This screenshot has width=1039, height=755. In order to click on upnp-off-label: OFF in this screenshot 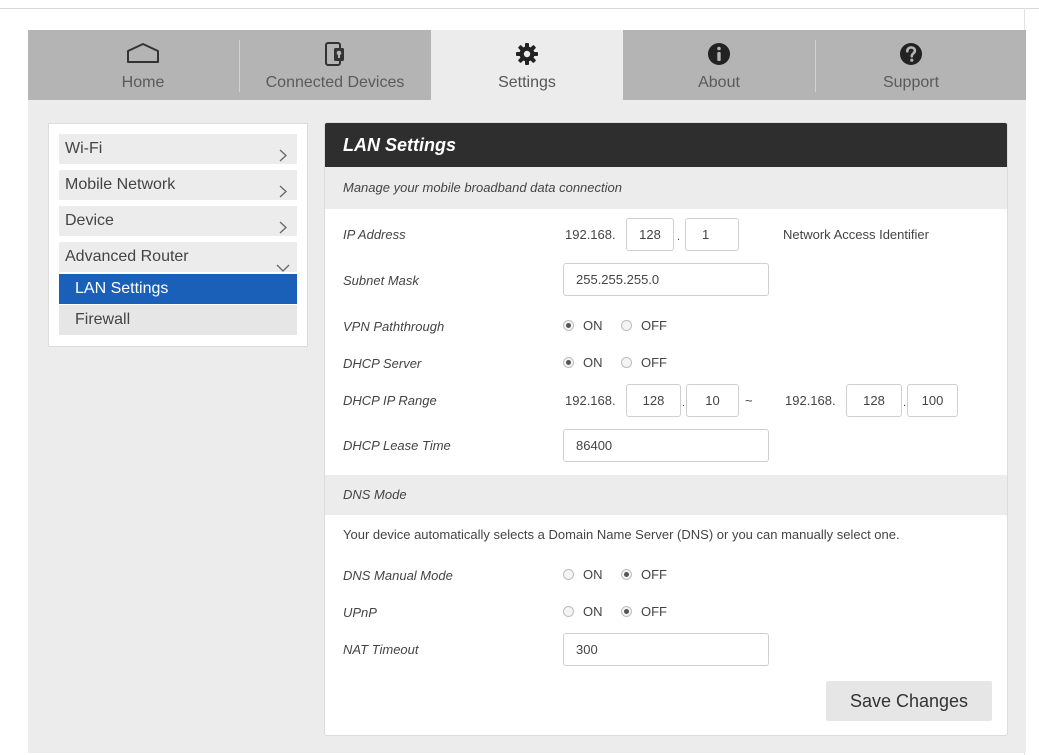, I will do `click(654, 611)`.